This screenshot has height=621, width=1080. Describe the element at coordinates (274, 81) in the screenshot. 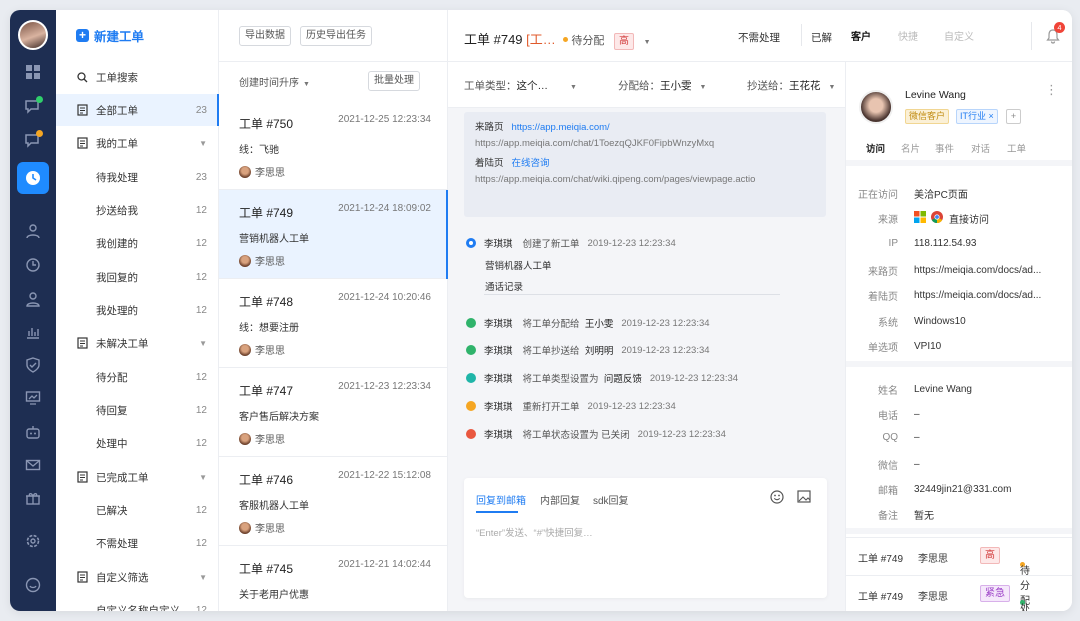

I see `sort-dropdown: 创建时间升序 ▼` at that location.